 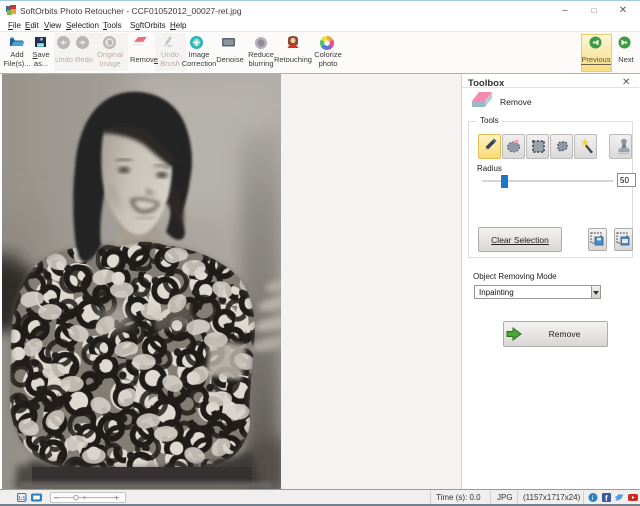 I want to click on svg-text: f, so click(x=606, y=498).